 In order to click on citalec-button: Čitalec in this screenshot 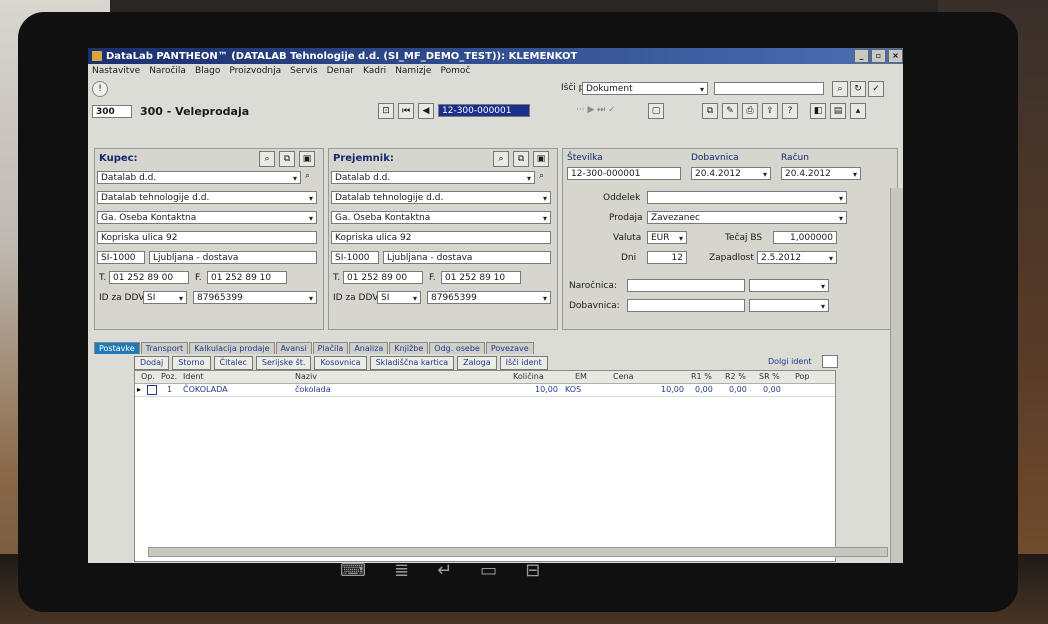, I will do `click(233, 363)`.